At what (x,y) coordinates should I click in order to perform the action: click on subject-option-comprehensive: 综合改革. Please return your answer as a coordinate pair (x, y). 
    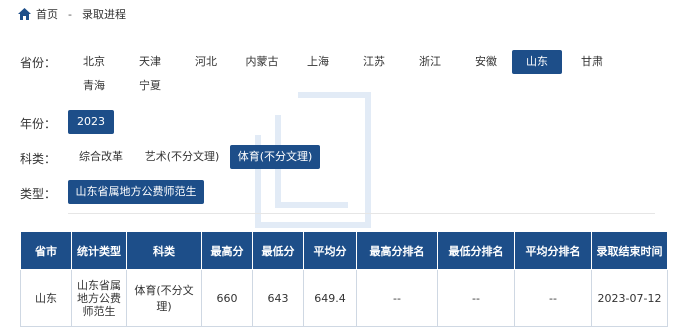
    Looking at the image, I should click on (101, 157).